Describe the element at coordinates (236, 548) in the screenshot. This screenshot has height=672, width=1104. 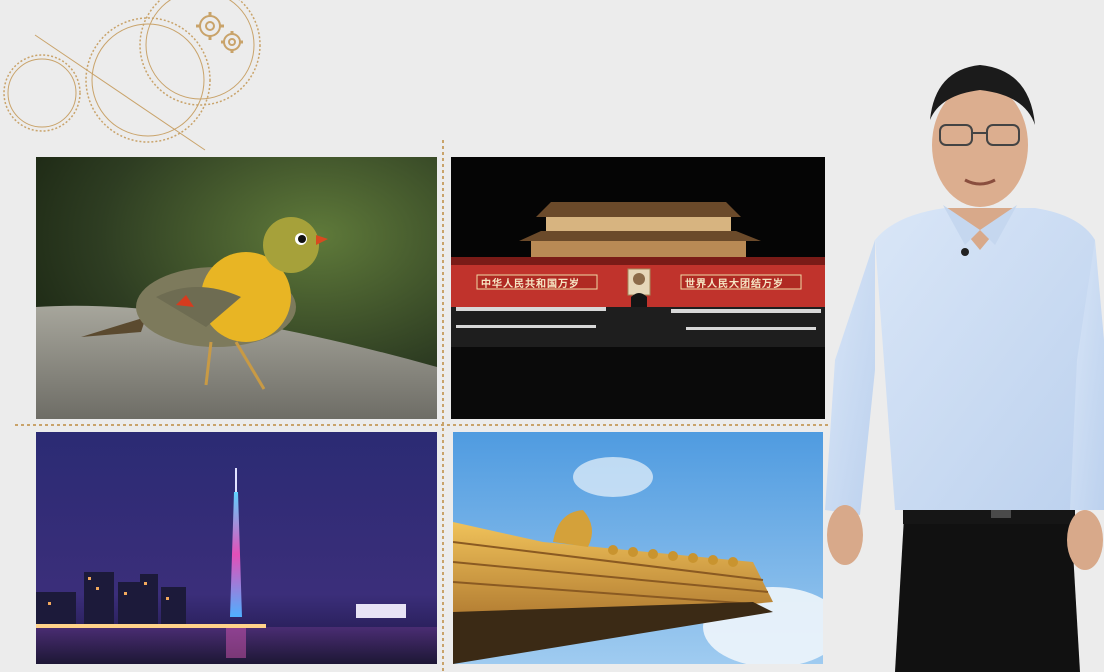
I see `canton-tower-photo` at that location.